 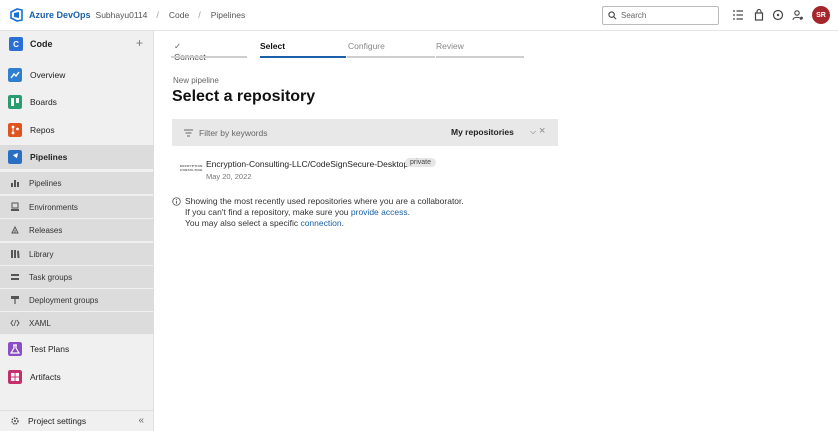 I want to click on task-list-icon, so click(x=738, y=15).